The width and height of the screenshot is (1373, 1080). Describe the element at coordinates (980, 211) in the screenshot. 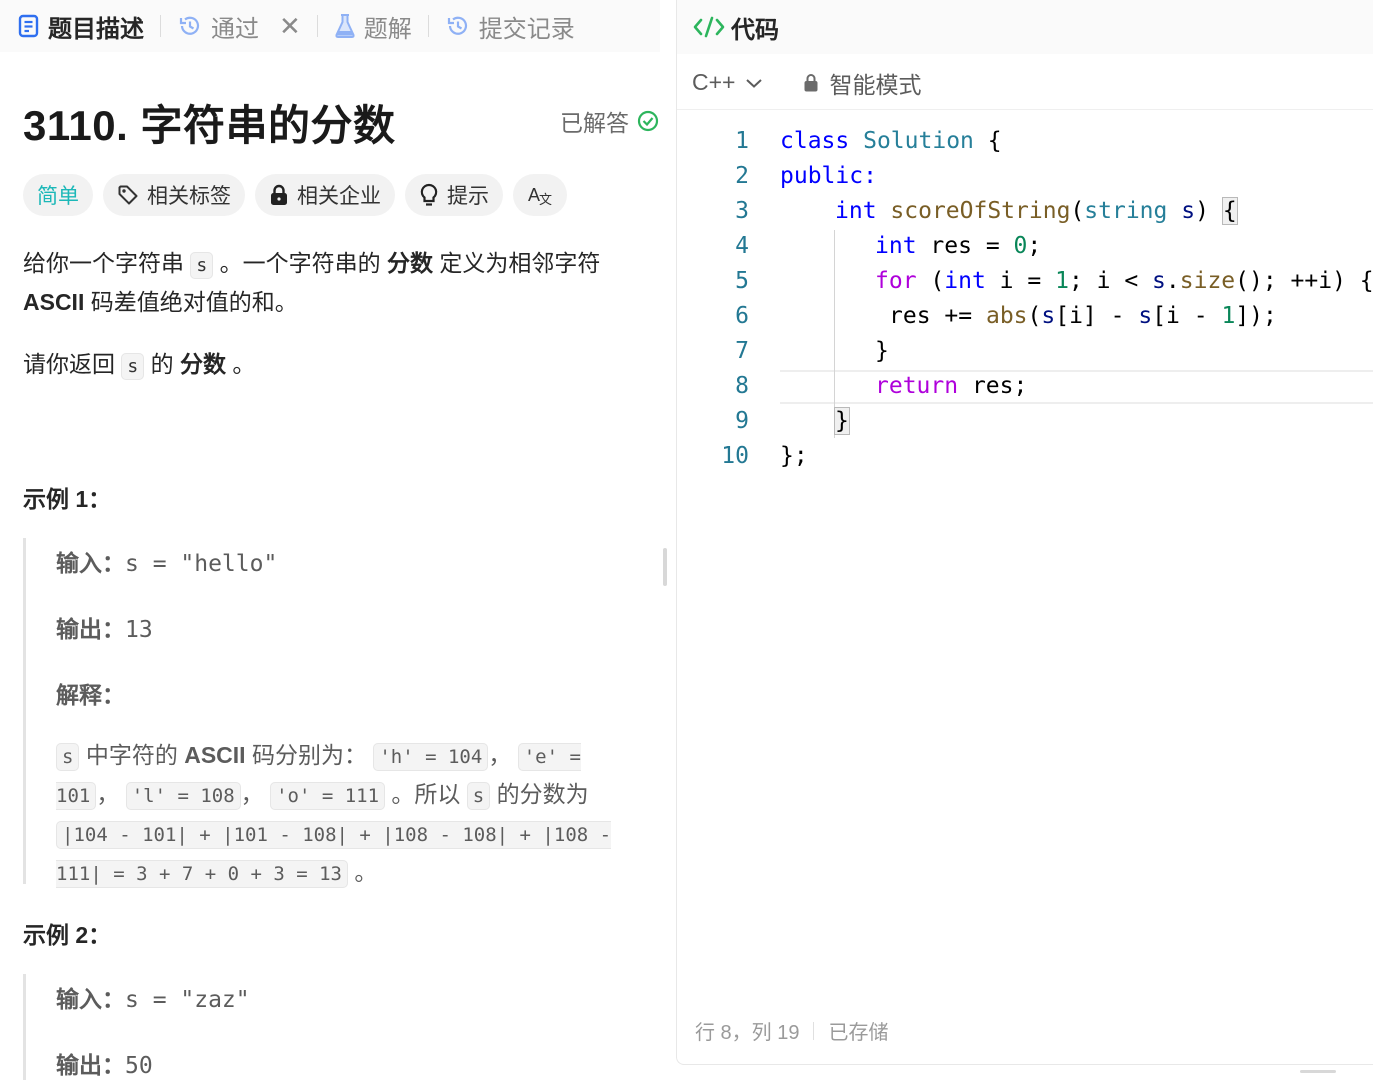

I see `function-name: scoreOfString` at that location.